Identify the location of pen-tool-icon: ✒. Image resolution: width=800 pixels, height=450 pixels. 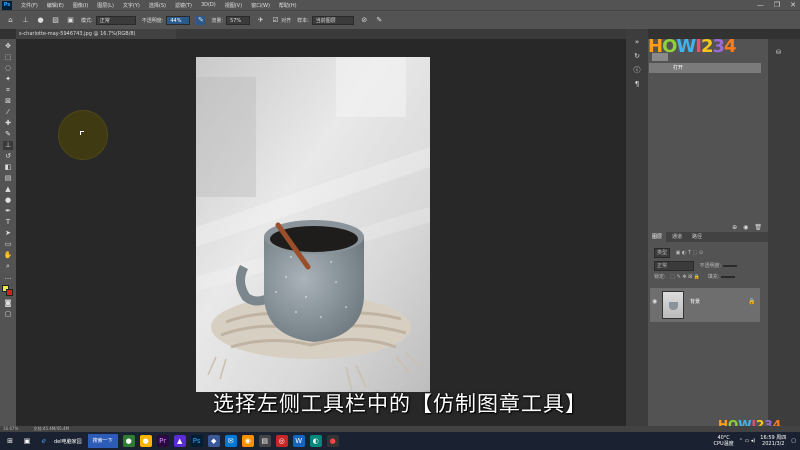
(8, 211).